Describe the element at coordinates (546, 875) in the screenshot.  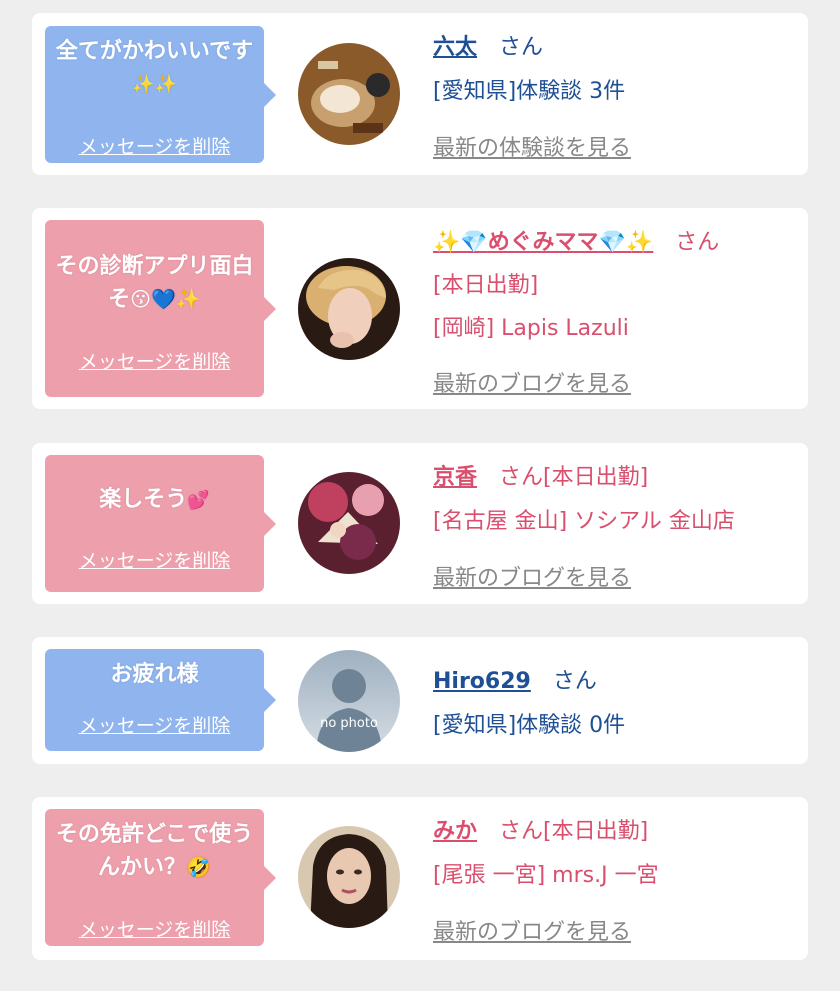
I see `user-shop: [尾張 一宮] mrs.J 一宮` at that location.